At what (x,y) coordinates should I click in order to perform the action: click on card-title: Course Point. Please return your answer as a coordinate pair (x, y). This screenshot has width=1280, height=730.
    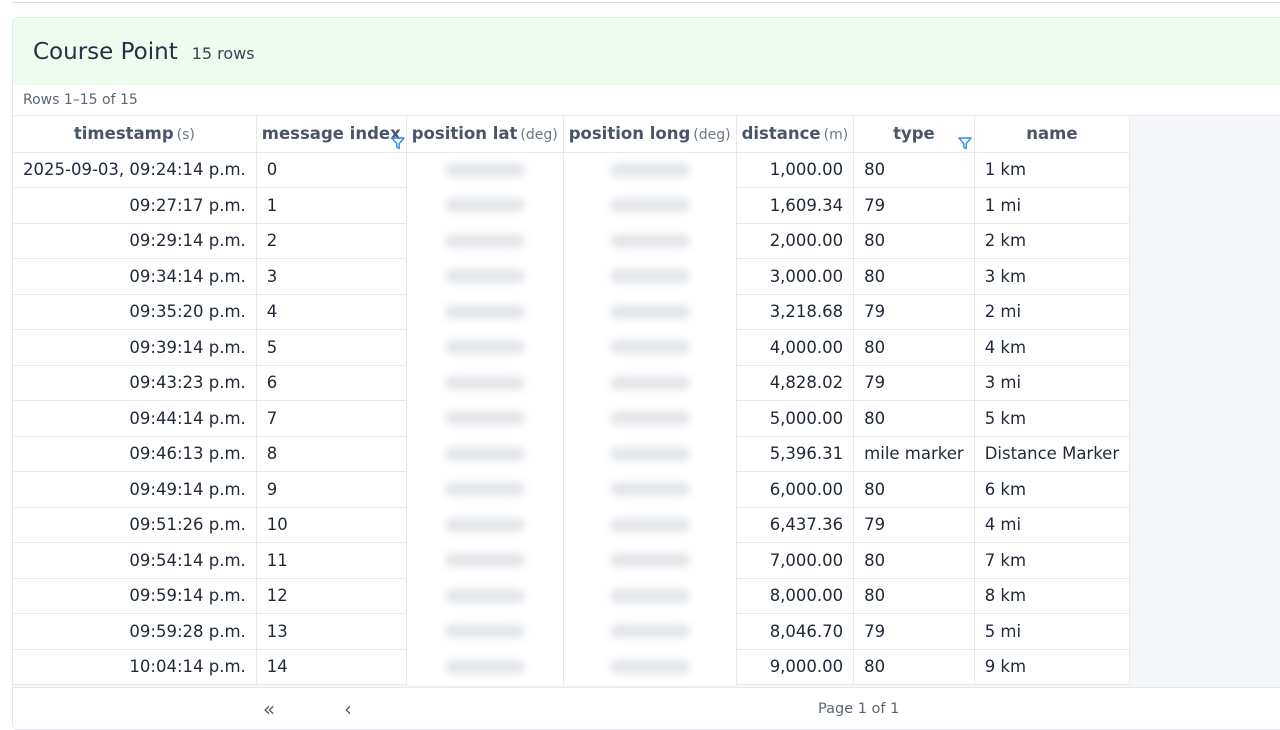
    Looking at the image, I should click on (105, 51).